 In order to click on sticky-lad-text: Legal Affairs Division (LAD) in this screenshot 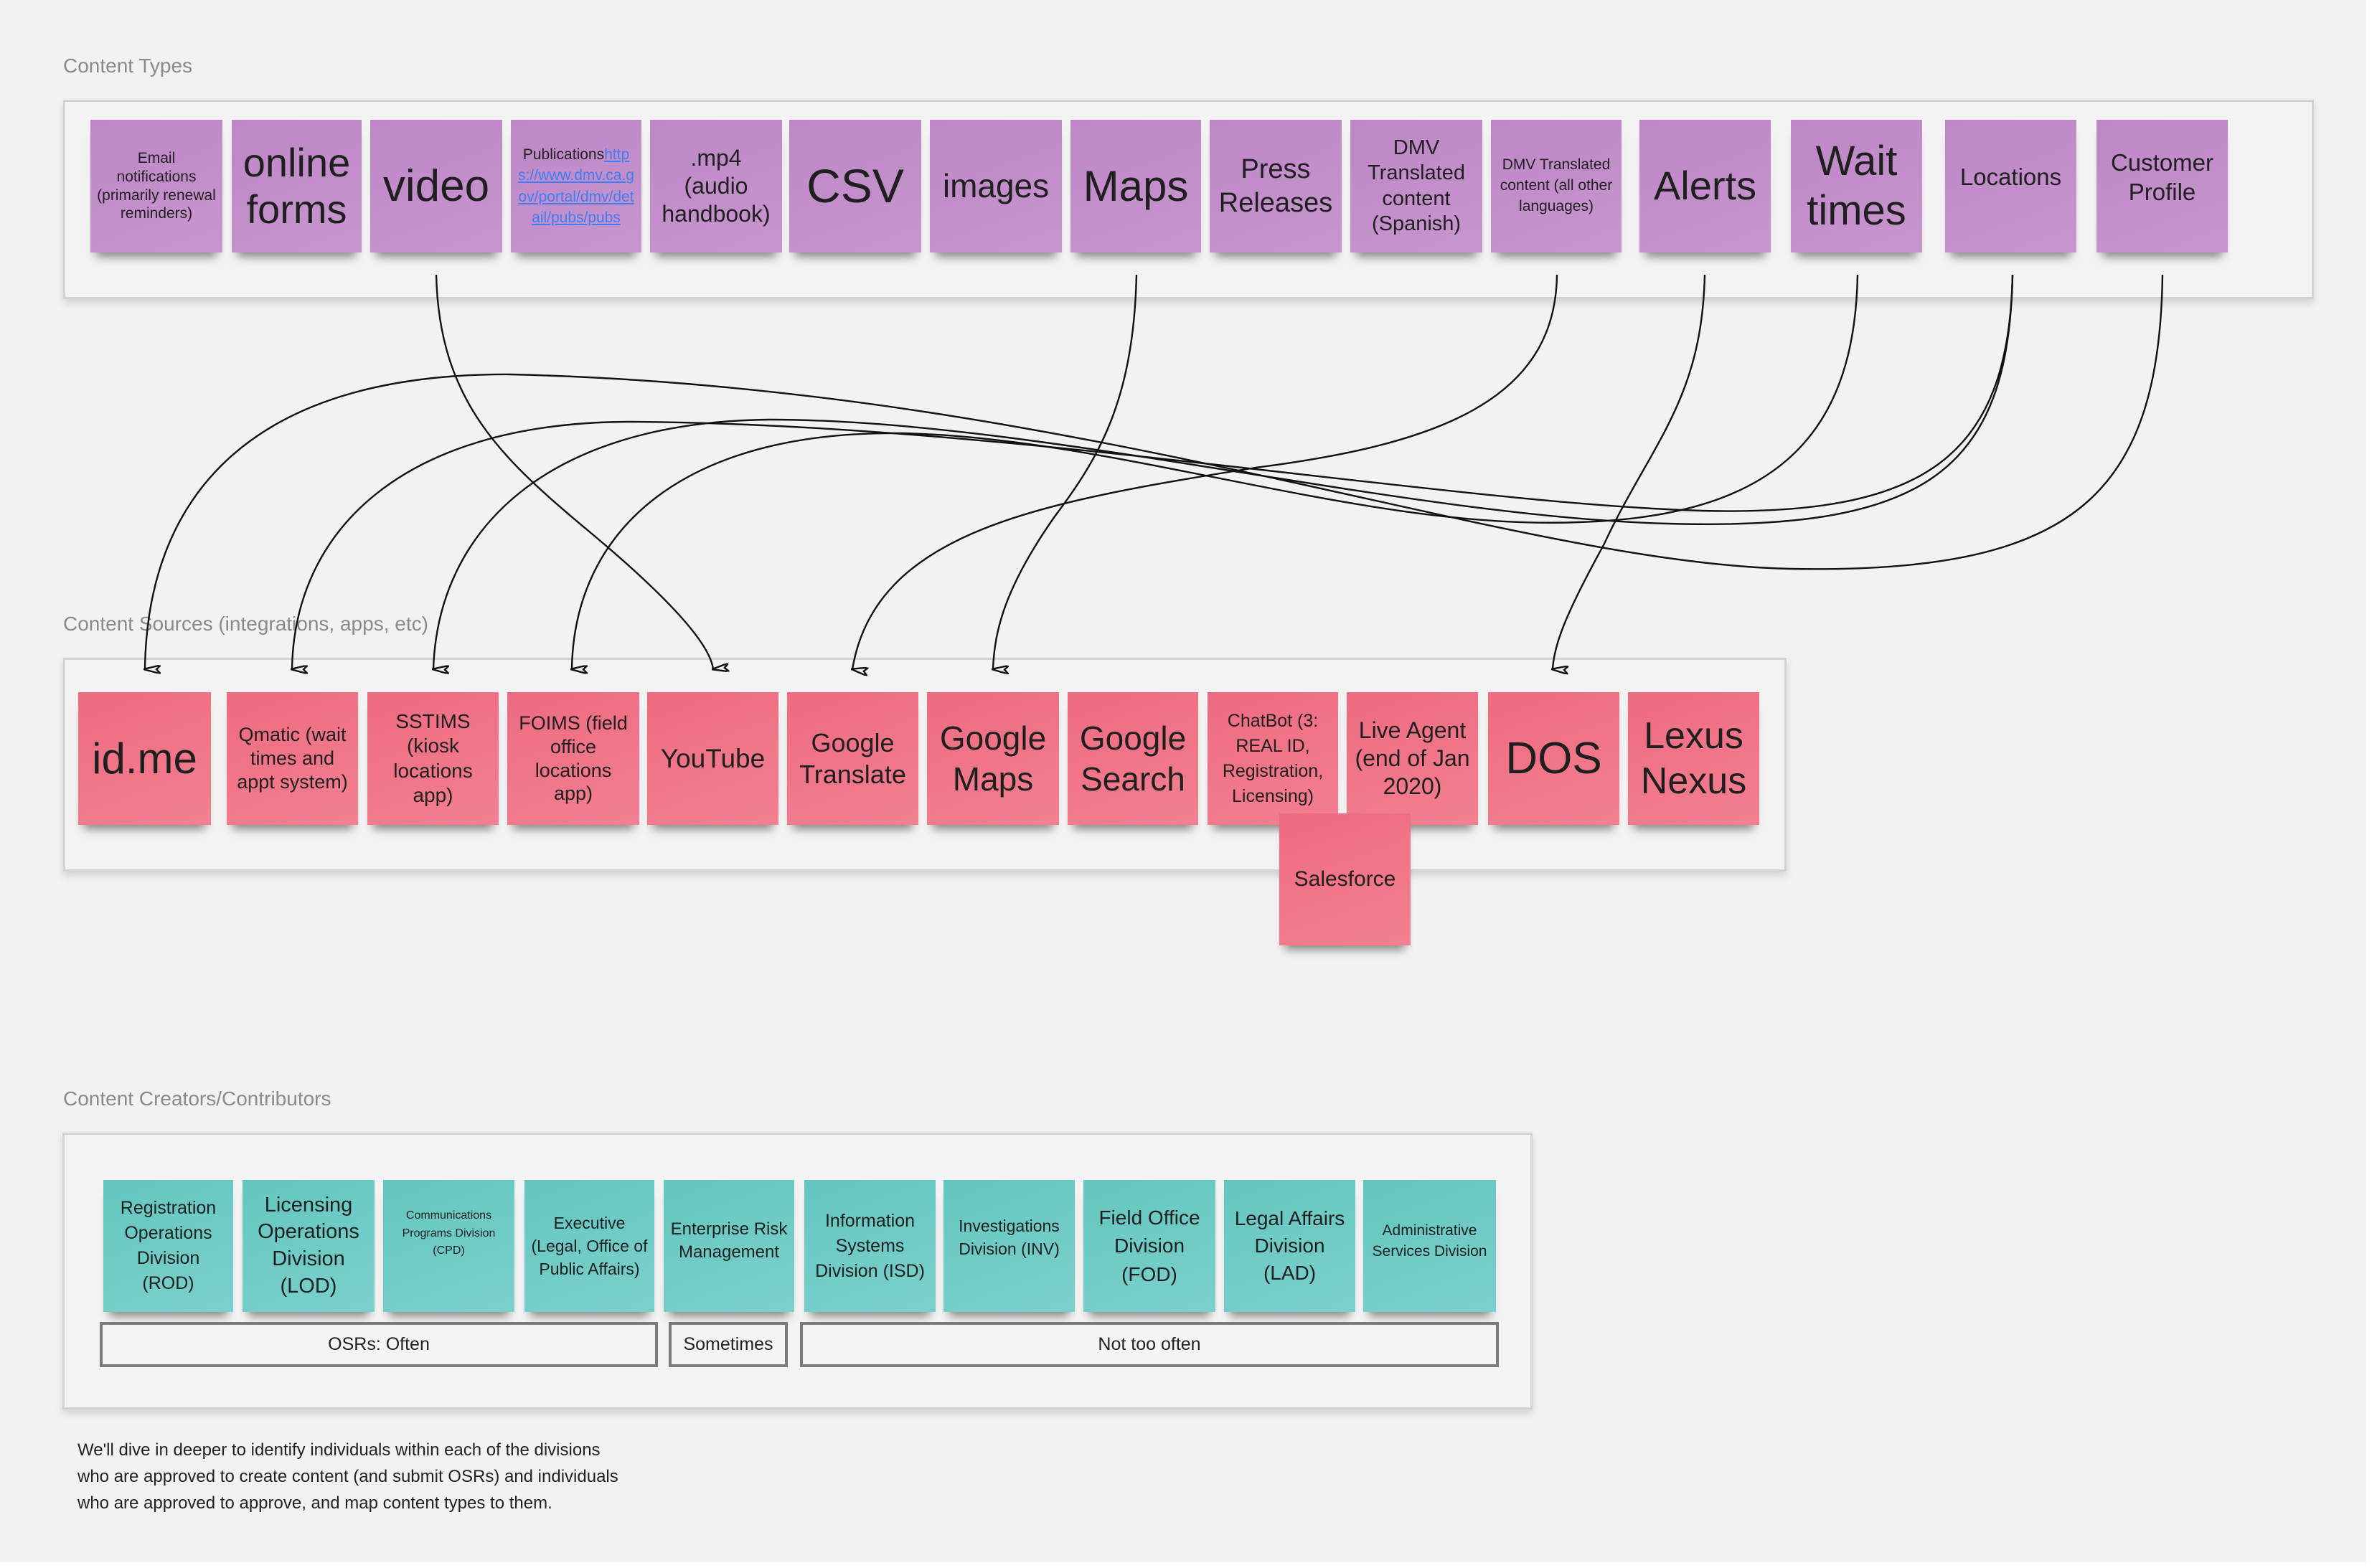, I will do `click(1289, 1245)`.